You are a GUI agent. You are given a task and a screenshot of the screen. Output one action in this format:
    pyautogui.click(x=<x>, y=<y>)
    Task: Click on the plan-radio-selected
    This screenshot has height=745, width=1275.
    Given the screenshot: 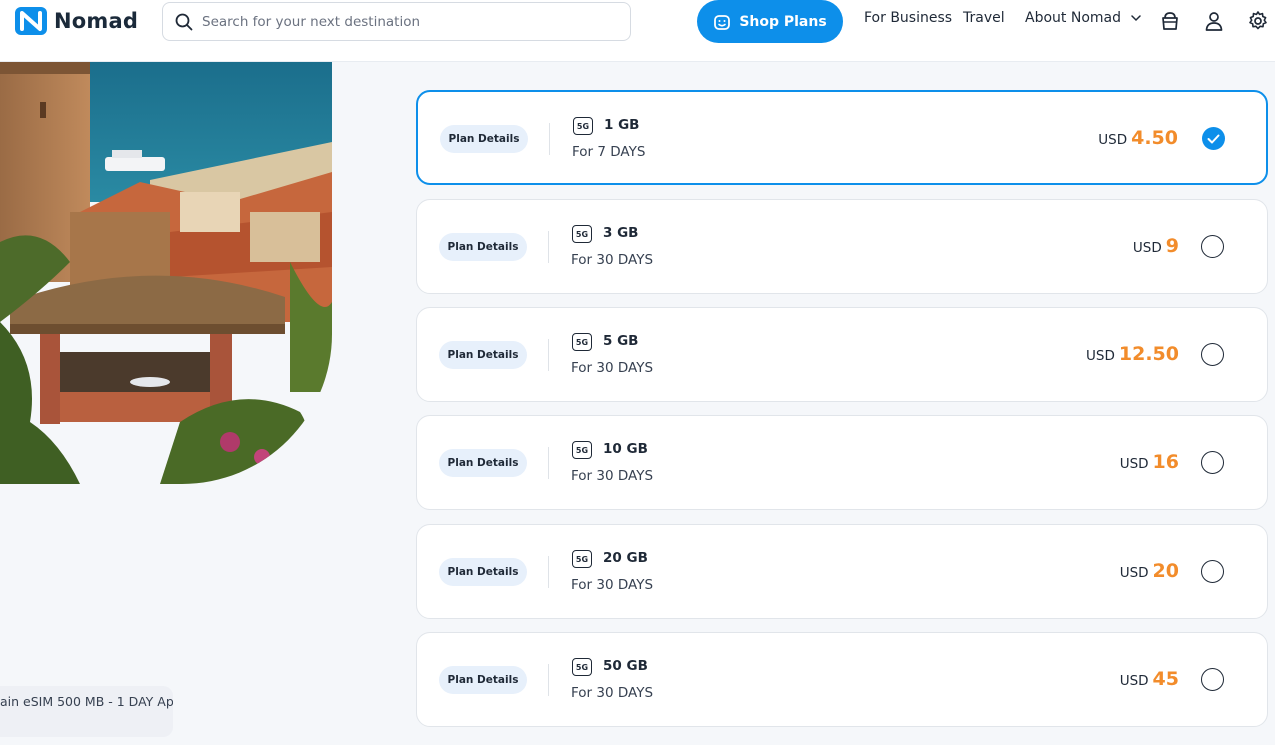 What is the action you would take?
    pyautogui.click(x=1213, y=138)
    